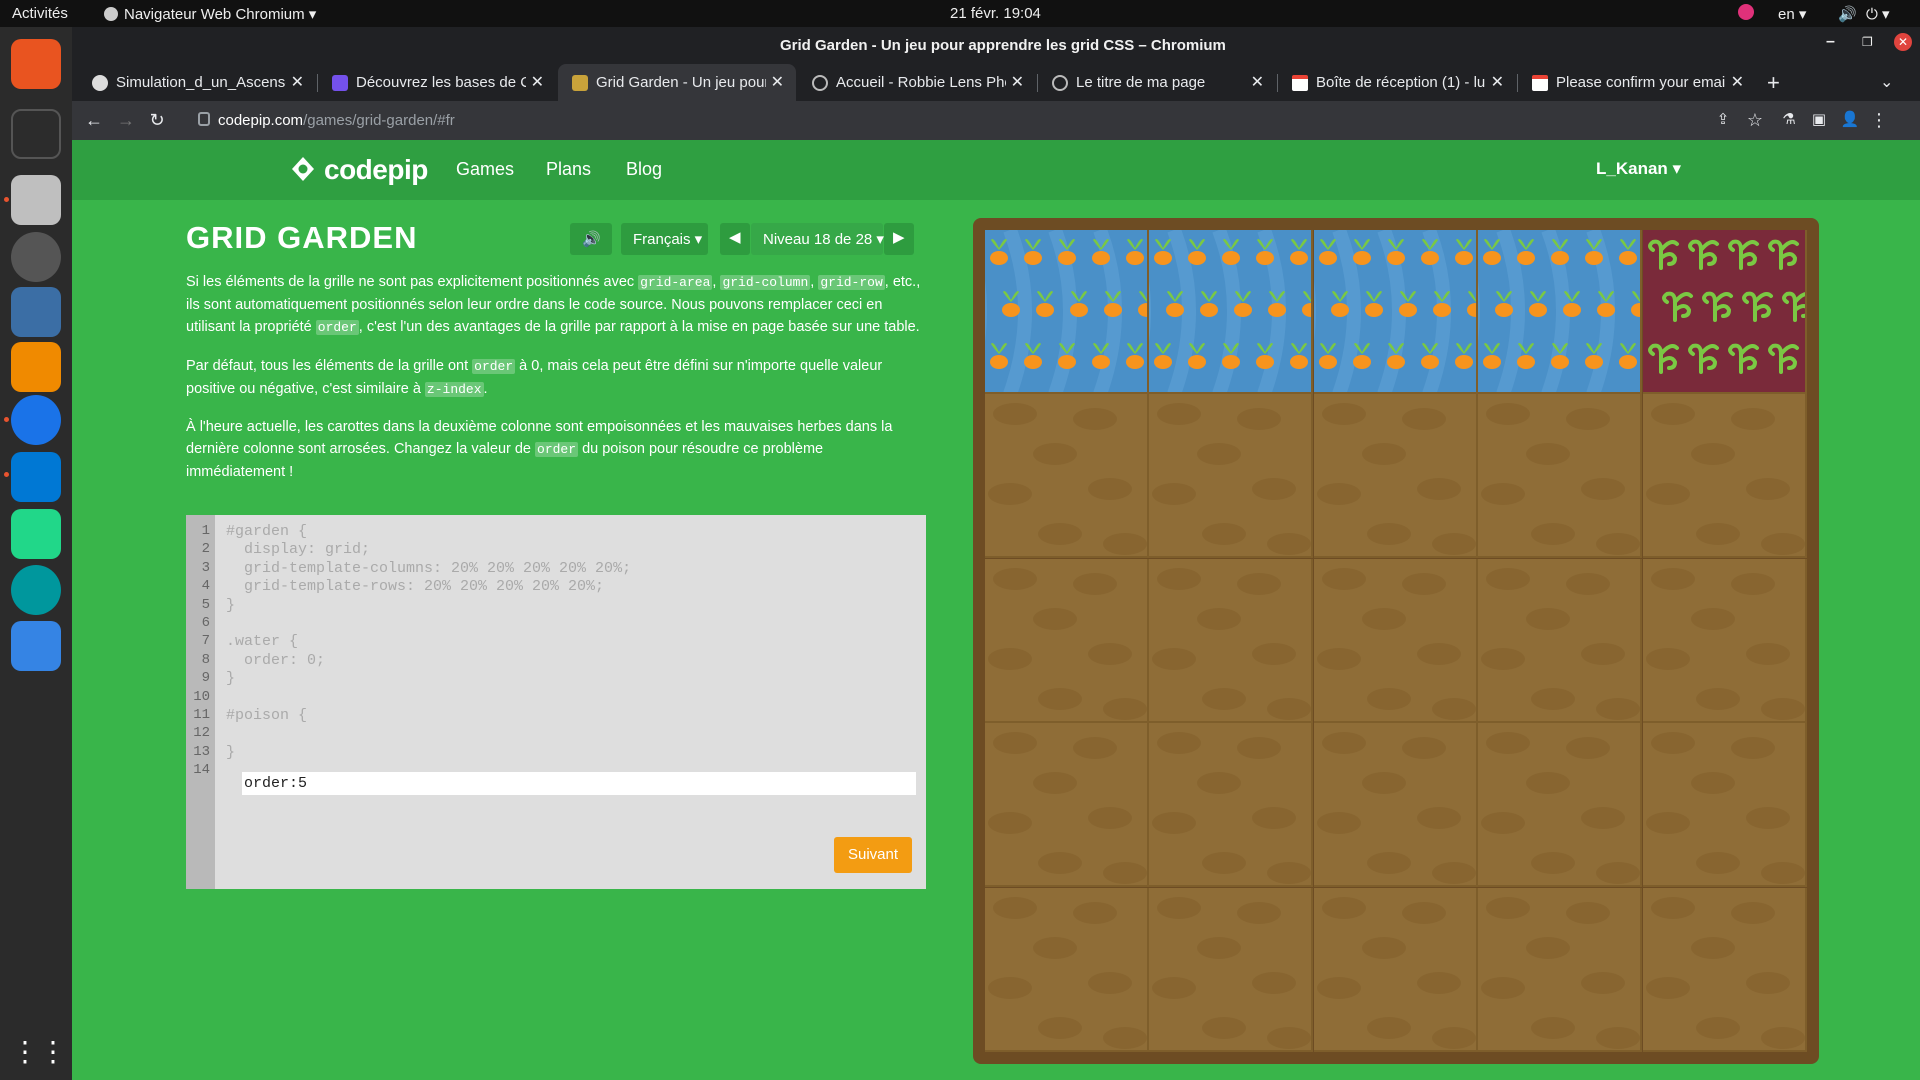 The height and width of the screenshot is (1080, 1920). What do you see at coordinates (485, 169) in the screenshot?
I see `nav-games: Games` at bounding box center [485, 169].